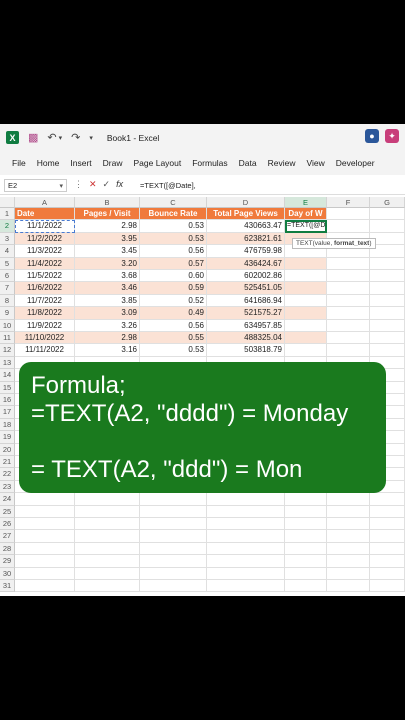  I want to click on row-header: 5, so click(7, 263).